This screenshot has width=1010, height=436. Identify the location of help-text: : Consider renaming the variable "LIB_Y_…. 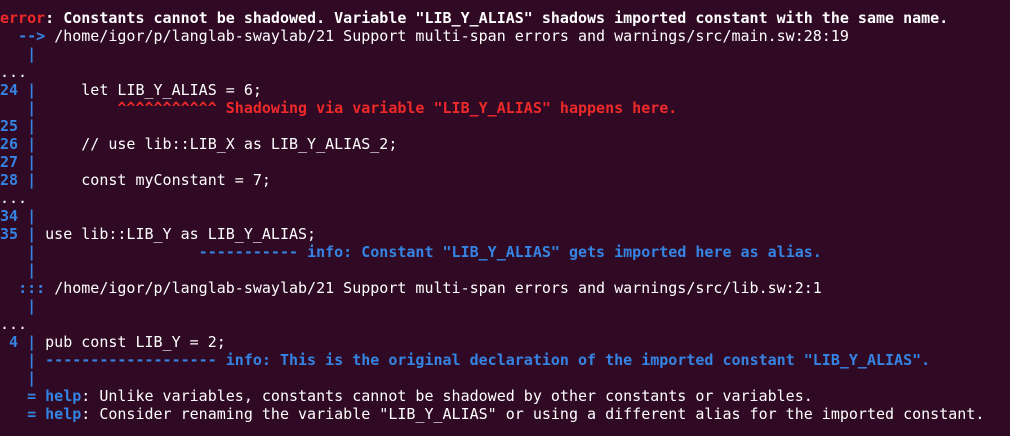
(533, 414).